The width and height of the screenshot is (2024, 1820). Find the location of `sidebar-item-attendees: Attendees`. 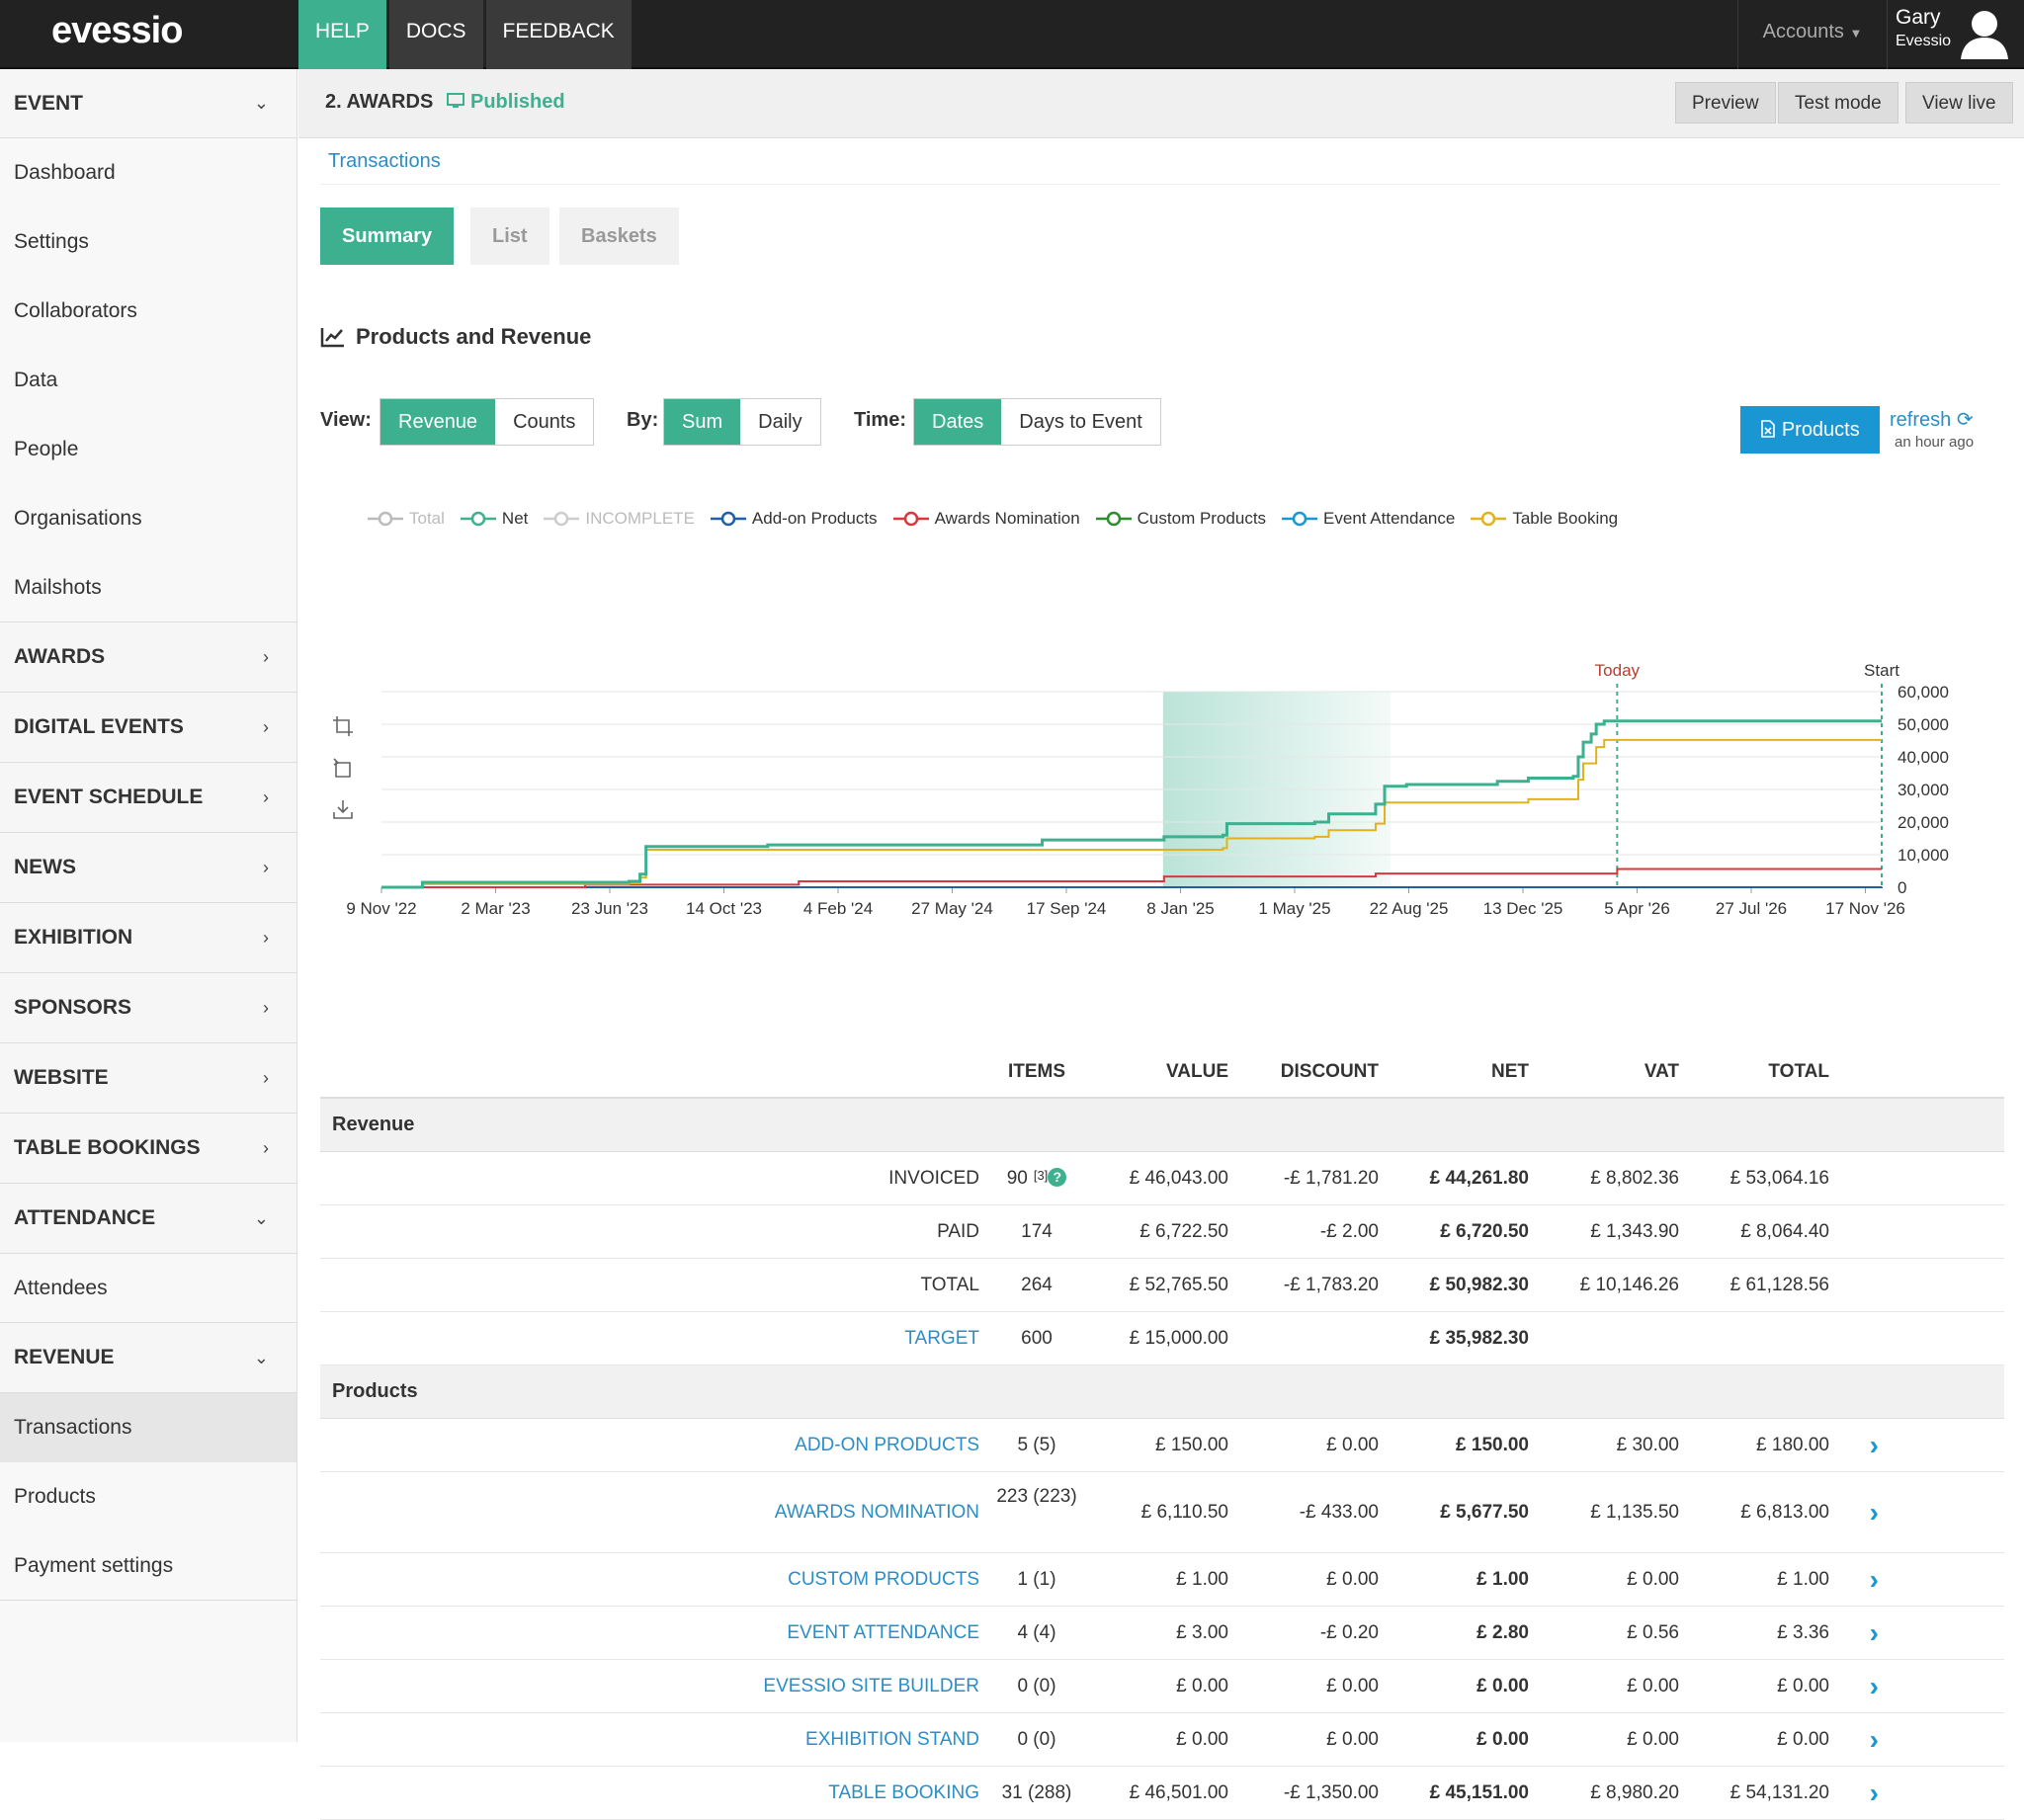

sidebar-item-attendees: Attendees is located at coordinates (148, 1288).